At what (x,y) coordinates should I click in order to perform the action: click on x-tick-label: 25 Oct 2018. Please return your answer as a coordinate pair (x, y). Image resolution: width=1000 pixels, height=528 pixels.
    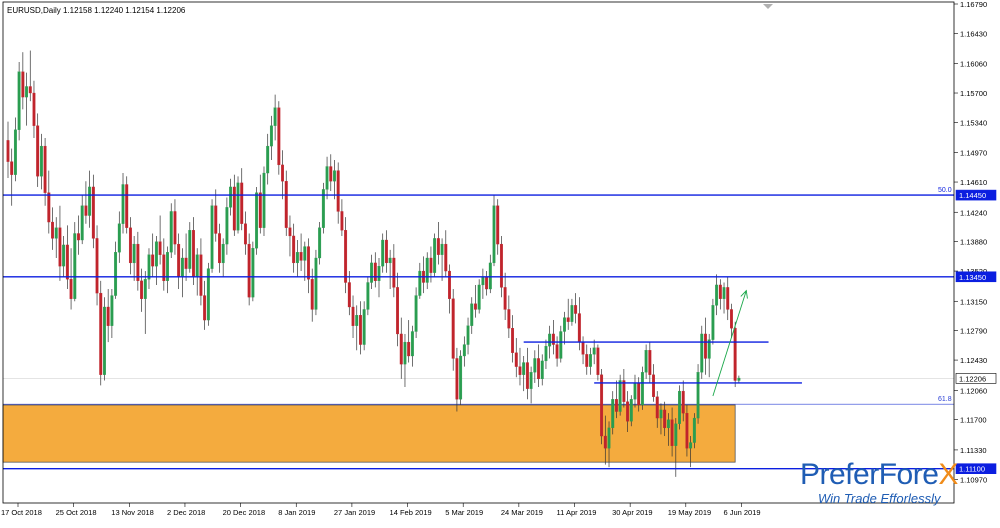
    Looking at the image, I should click on (76, 512).